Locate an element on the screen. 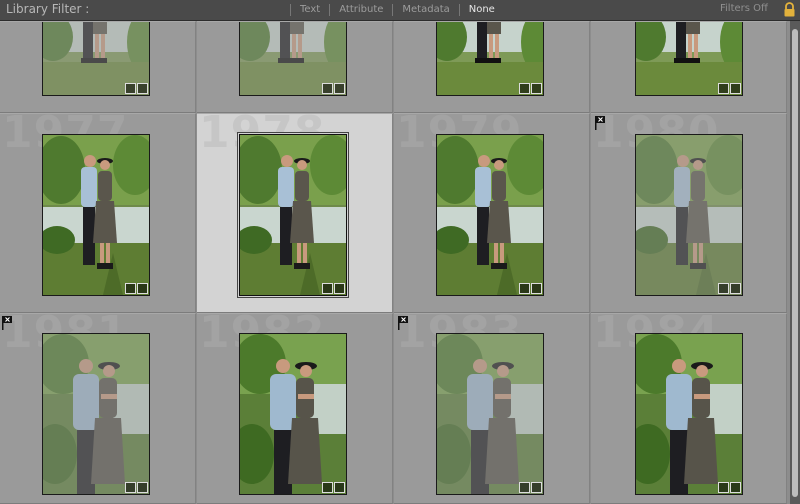 This screenshot has height=504, width=800. grid-cell: 1984 is located at coordinates (689, 408).